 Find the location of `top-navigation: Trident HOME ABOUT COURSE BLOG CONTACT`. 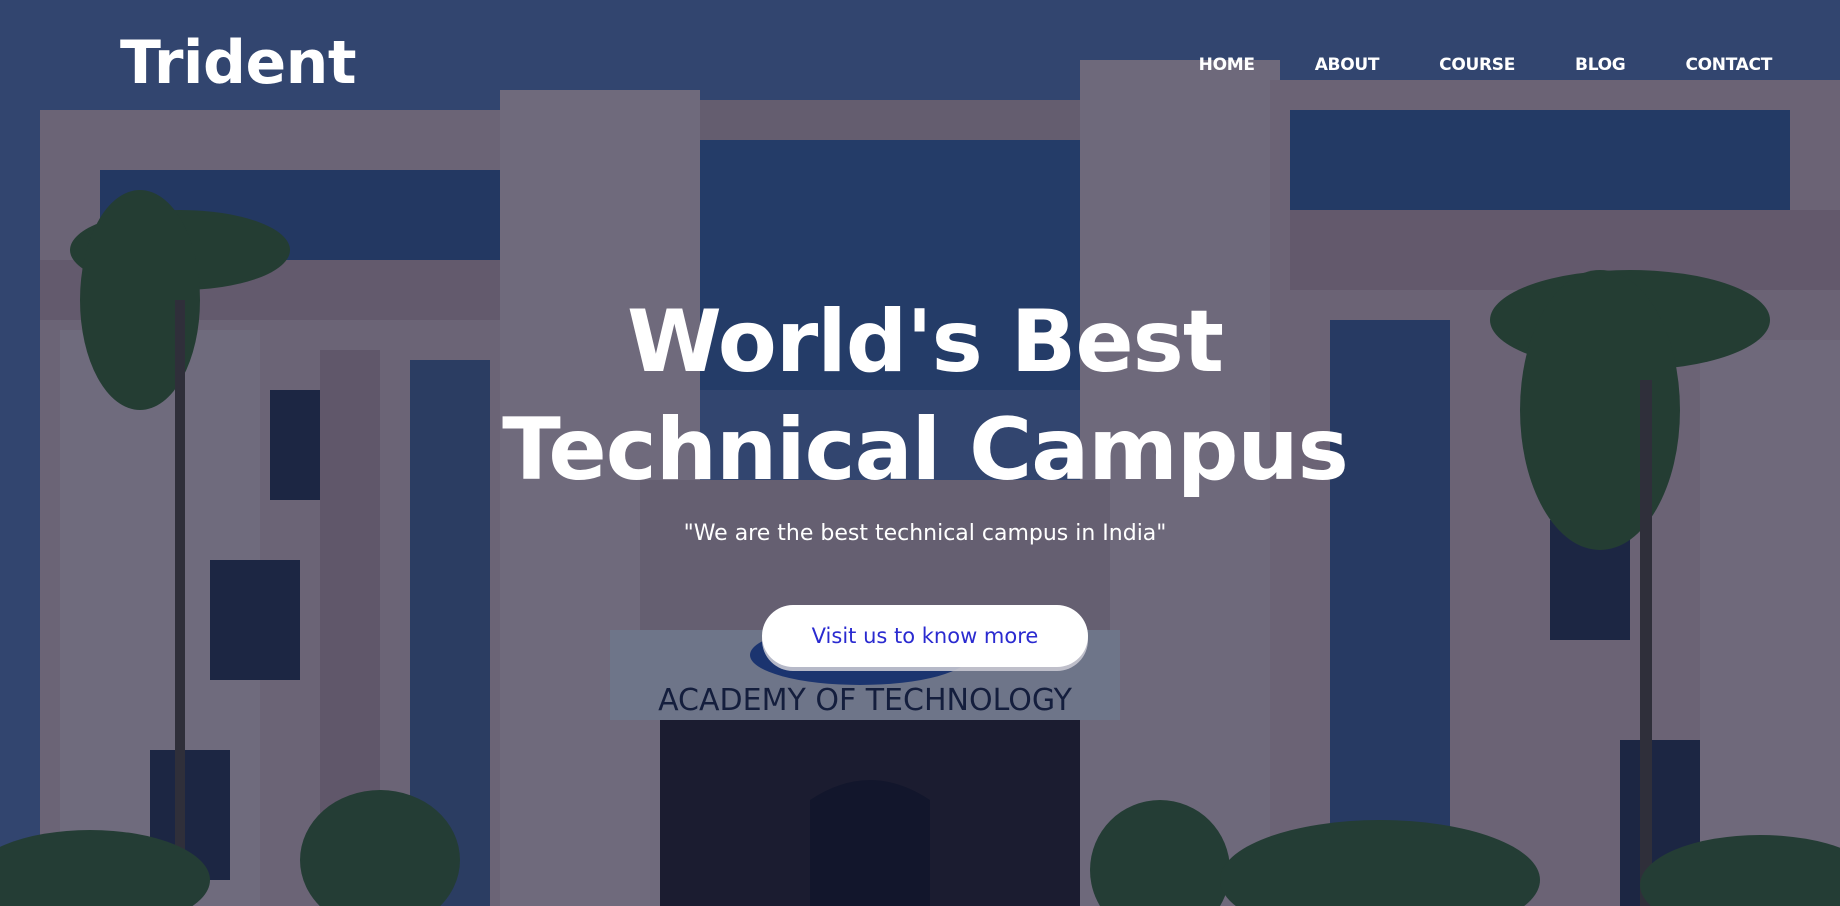

top-navigation: Trident HOME ABOUT COURSE BLOG CONTACT is located at coordinates (920, 65).